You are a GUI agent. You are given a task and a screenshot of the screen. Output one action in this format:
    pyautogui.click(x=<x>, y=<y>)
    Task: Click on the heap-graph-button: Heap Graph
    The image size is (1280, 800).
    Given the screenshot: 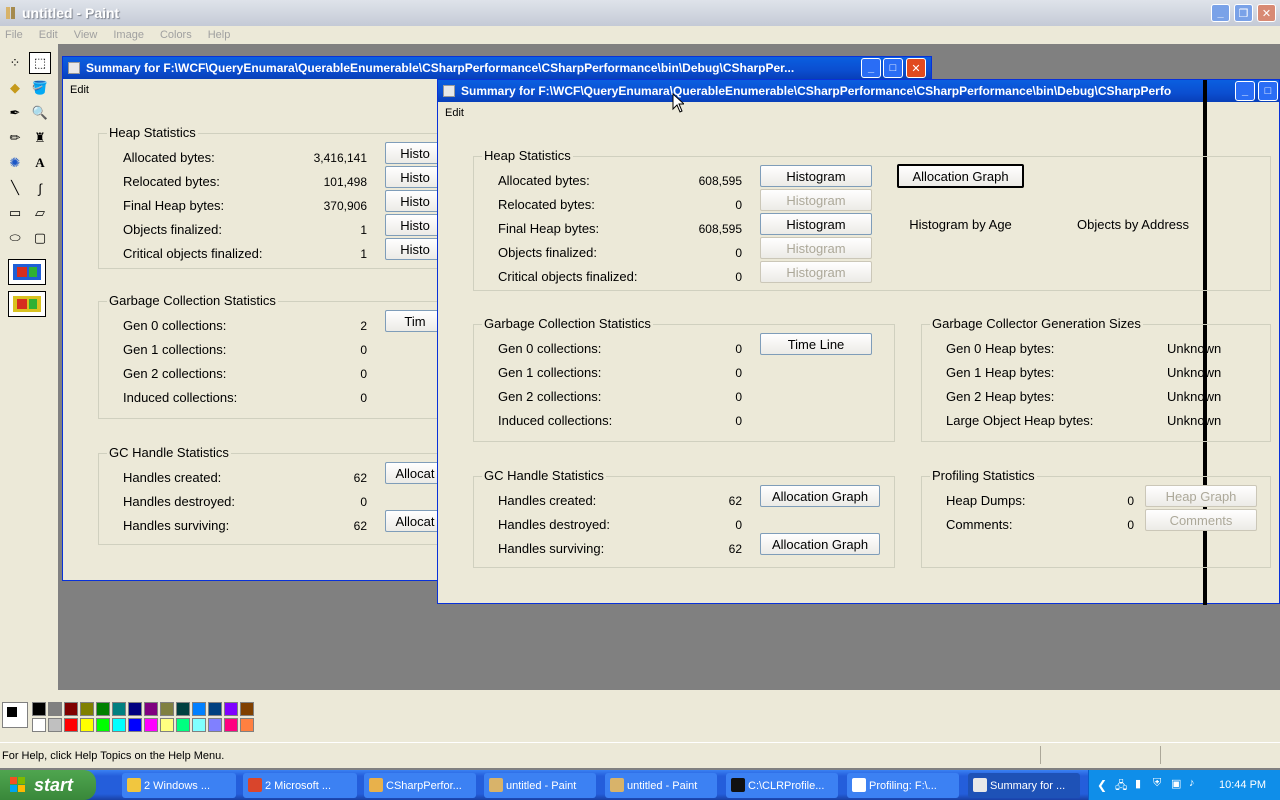 What is the action you would take?
    pyautogui.click(x=1201, y=496)
    